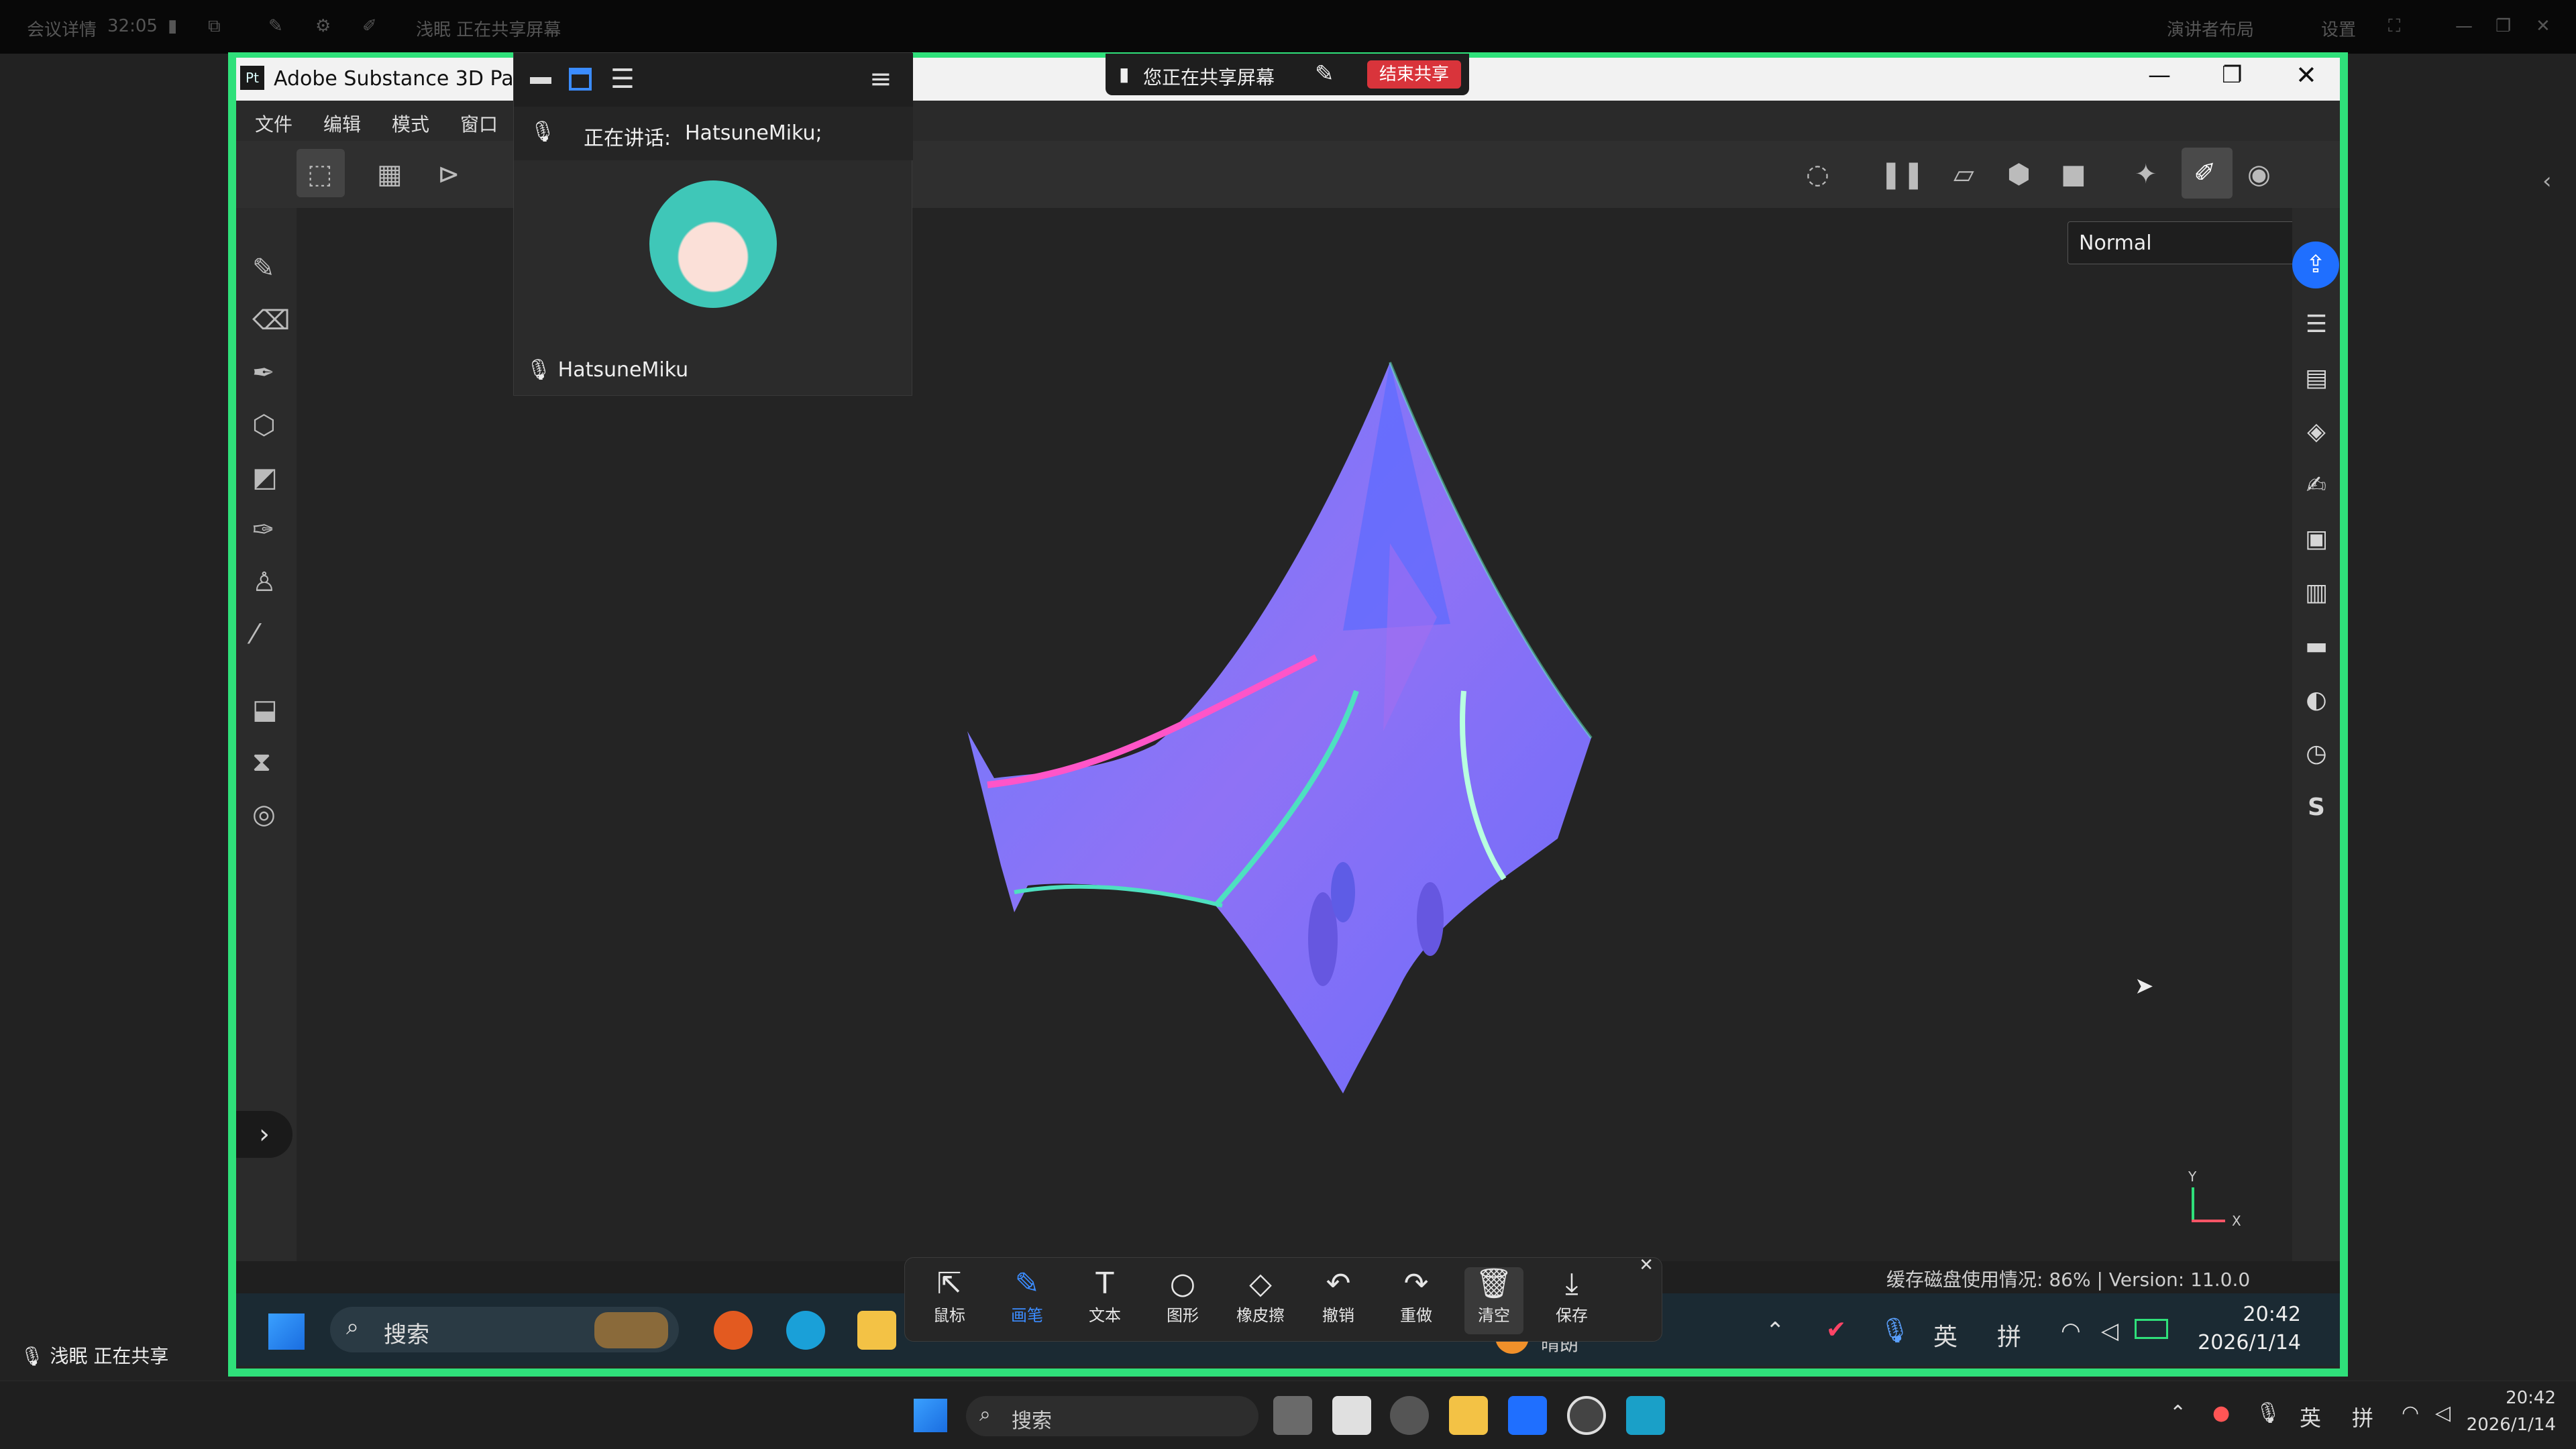 The image size is (2576, 1449). Describe the element at coordinates (880, 79) in the screenshot. I see `panel-menu-icon: ≡` at that location.